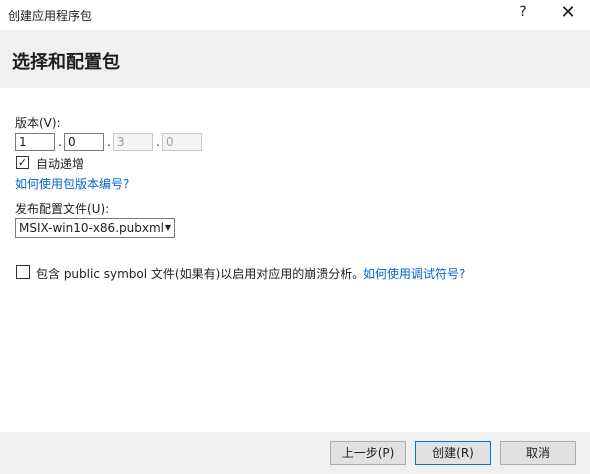 Image resolution: width=590 pixels, height=474 pixels. I want to click on chevron-down-icon: ▼, so click(167, 227).